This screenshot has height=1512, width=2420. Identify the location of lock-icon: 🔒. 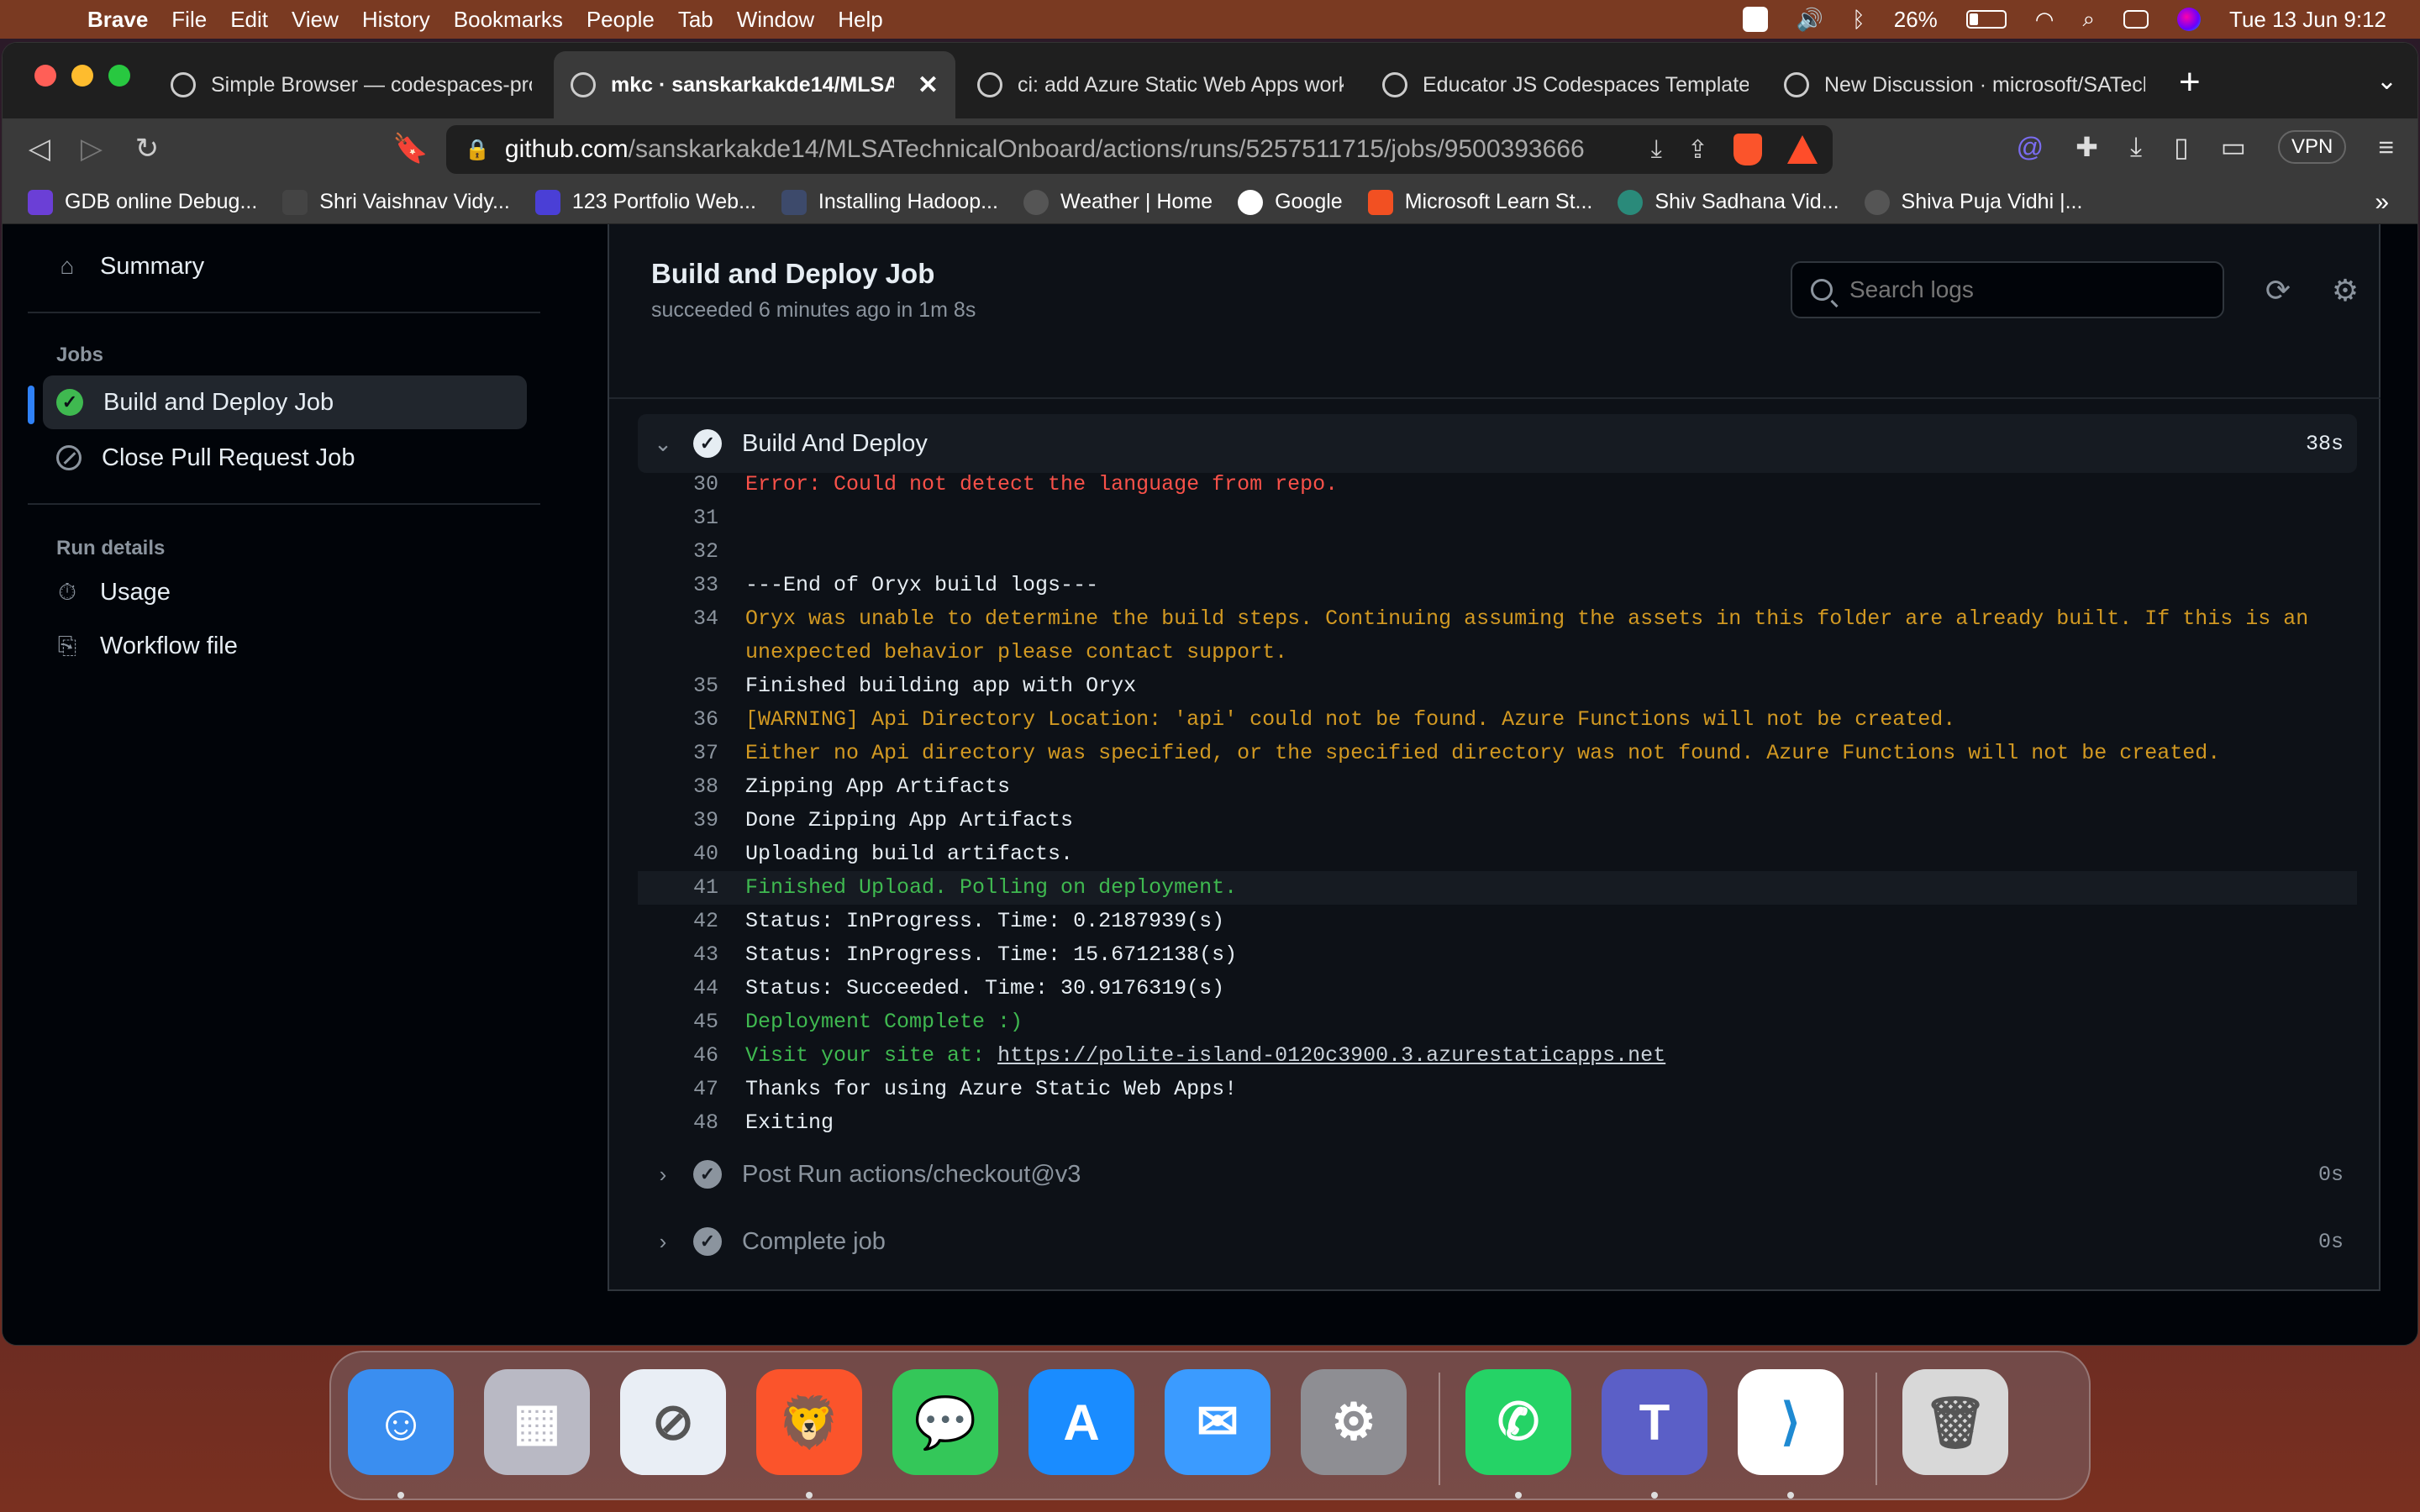
(478, 150).